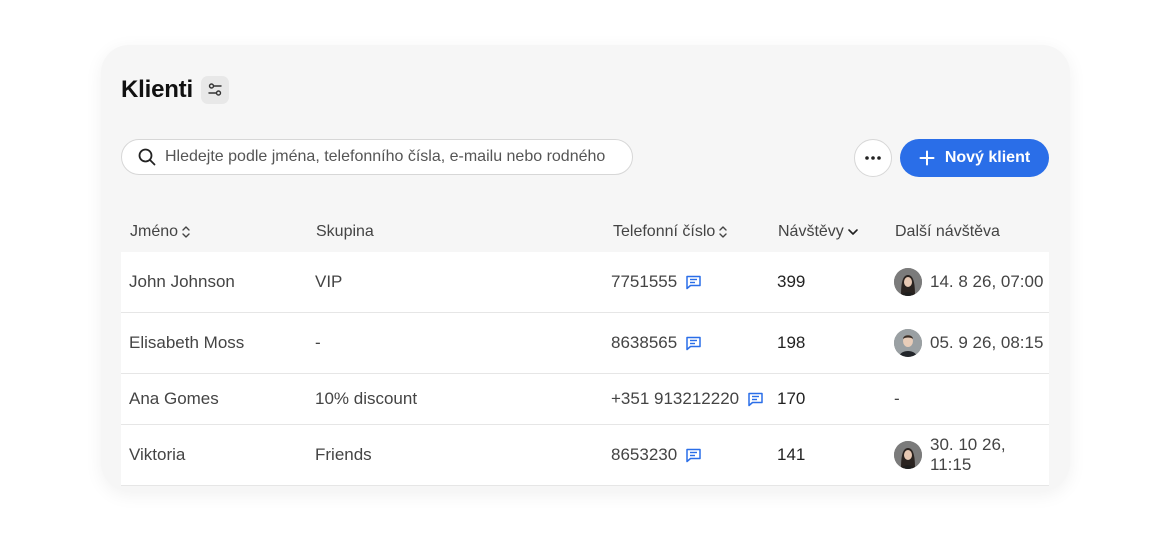 This screenshot has width=1171, height=536. I want to click on client-phone: 8653230, so click(656, 455).